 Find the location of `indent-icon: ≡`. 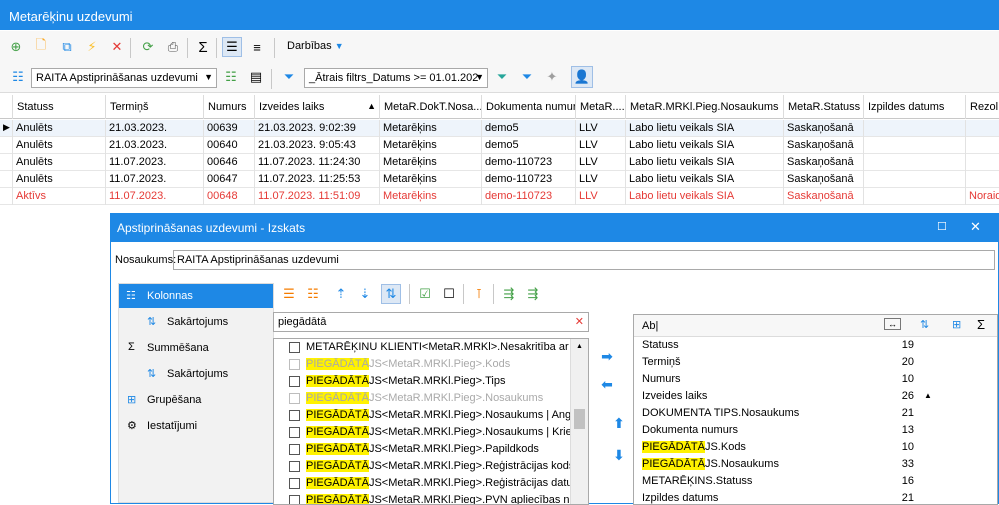

indent-icon: ≡ is located at coordinates (257, 47).